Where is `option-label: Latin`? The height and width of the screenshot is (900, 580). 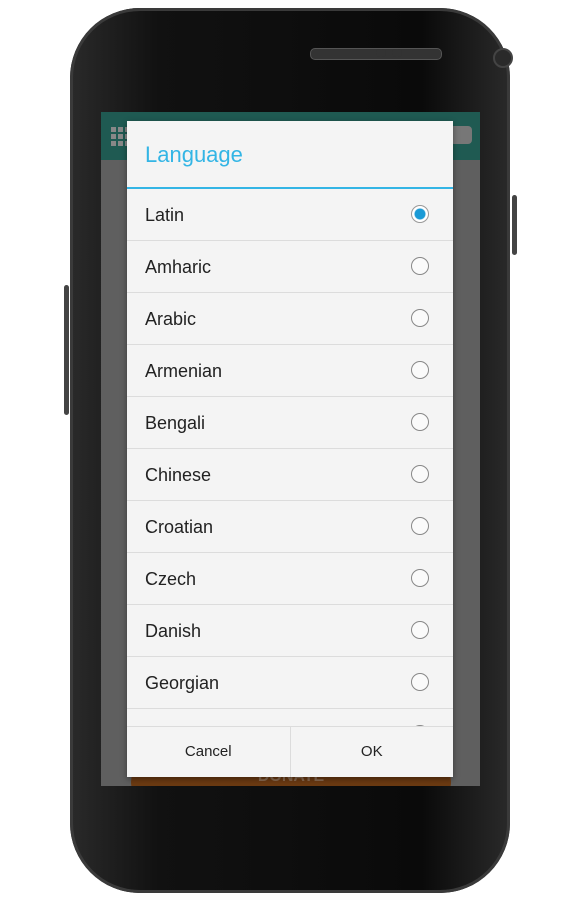
option-label: Latin is located at coordinates (165, 215).